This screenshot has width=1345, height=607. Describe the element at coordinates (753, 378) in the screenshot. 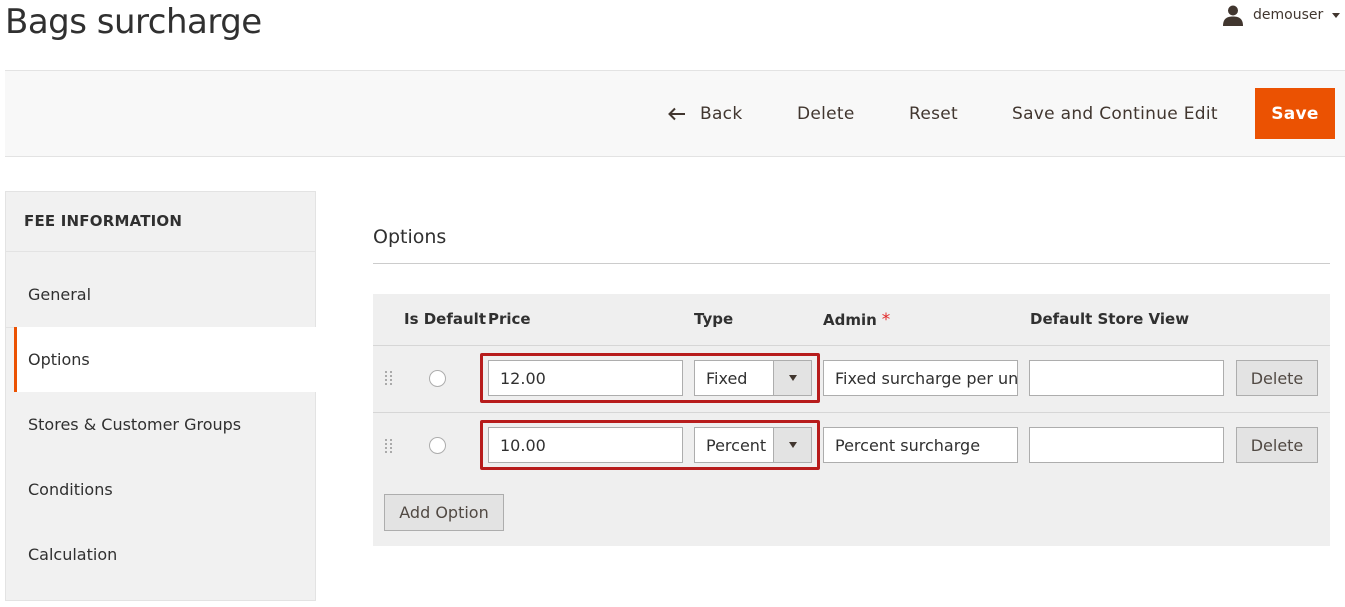

I see `type-select: Fixed` at that location.